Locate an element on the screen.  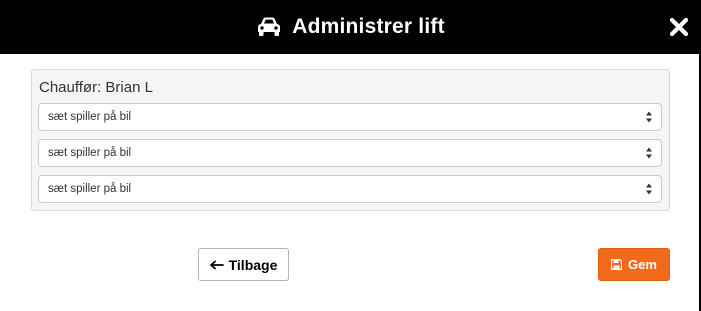
save-button-label: Gem is located at coordinates (642, 264).